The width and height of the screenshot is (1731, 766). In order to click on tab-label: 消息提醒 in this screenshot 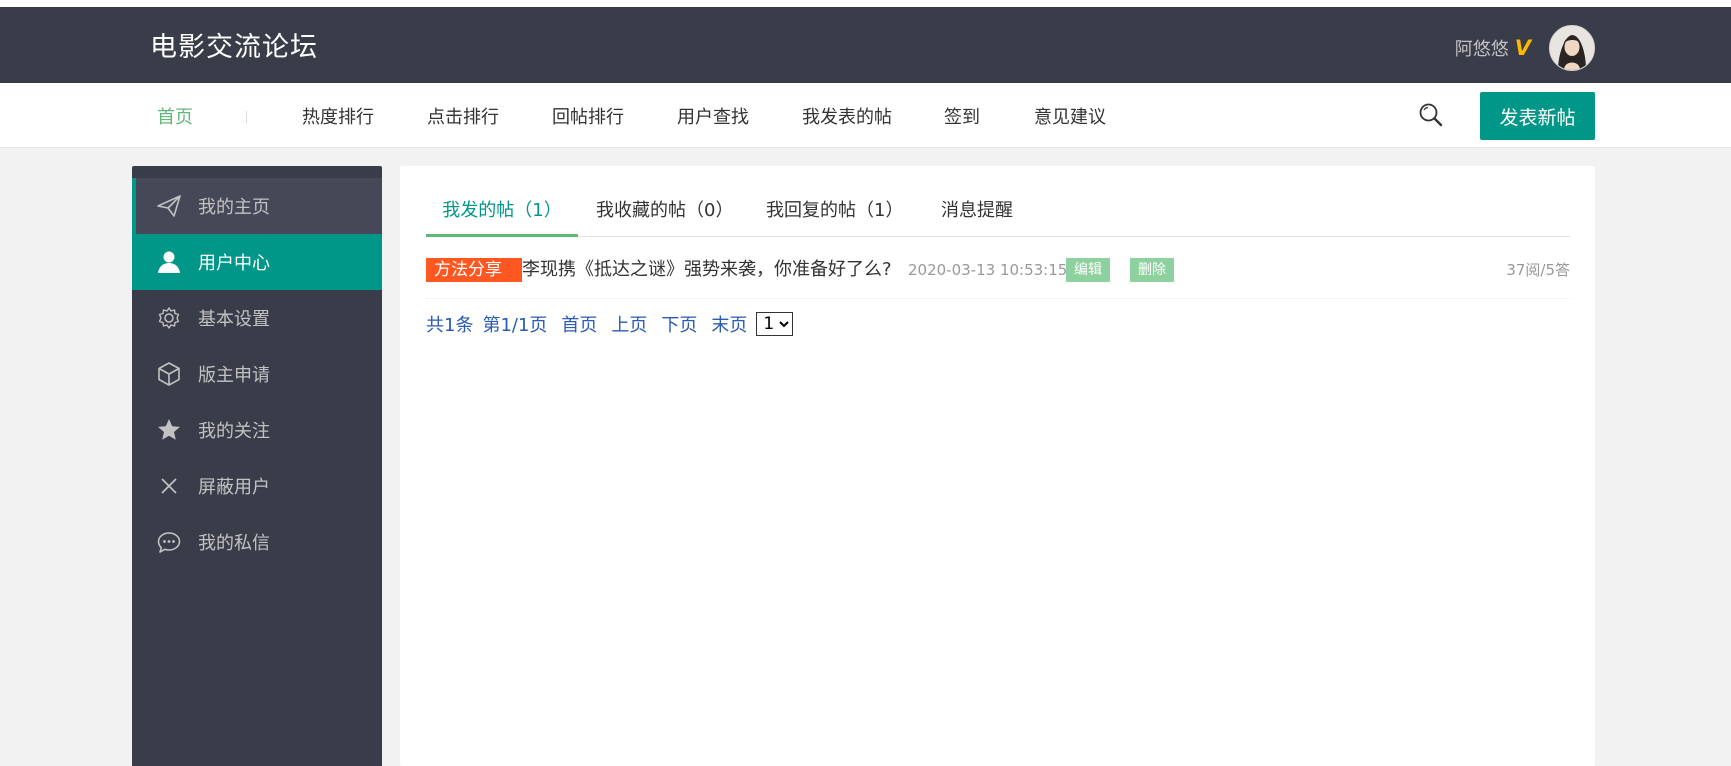, I will do `click(977, 210)`.